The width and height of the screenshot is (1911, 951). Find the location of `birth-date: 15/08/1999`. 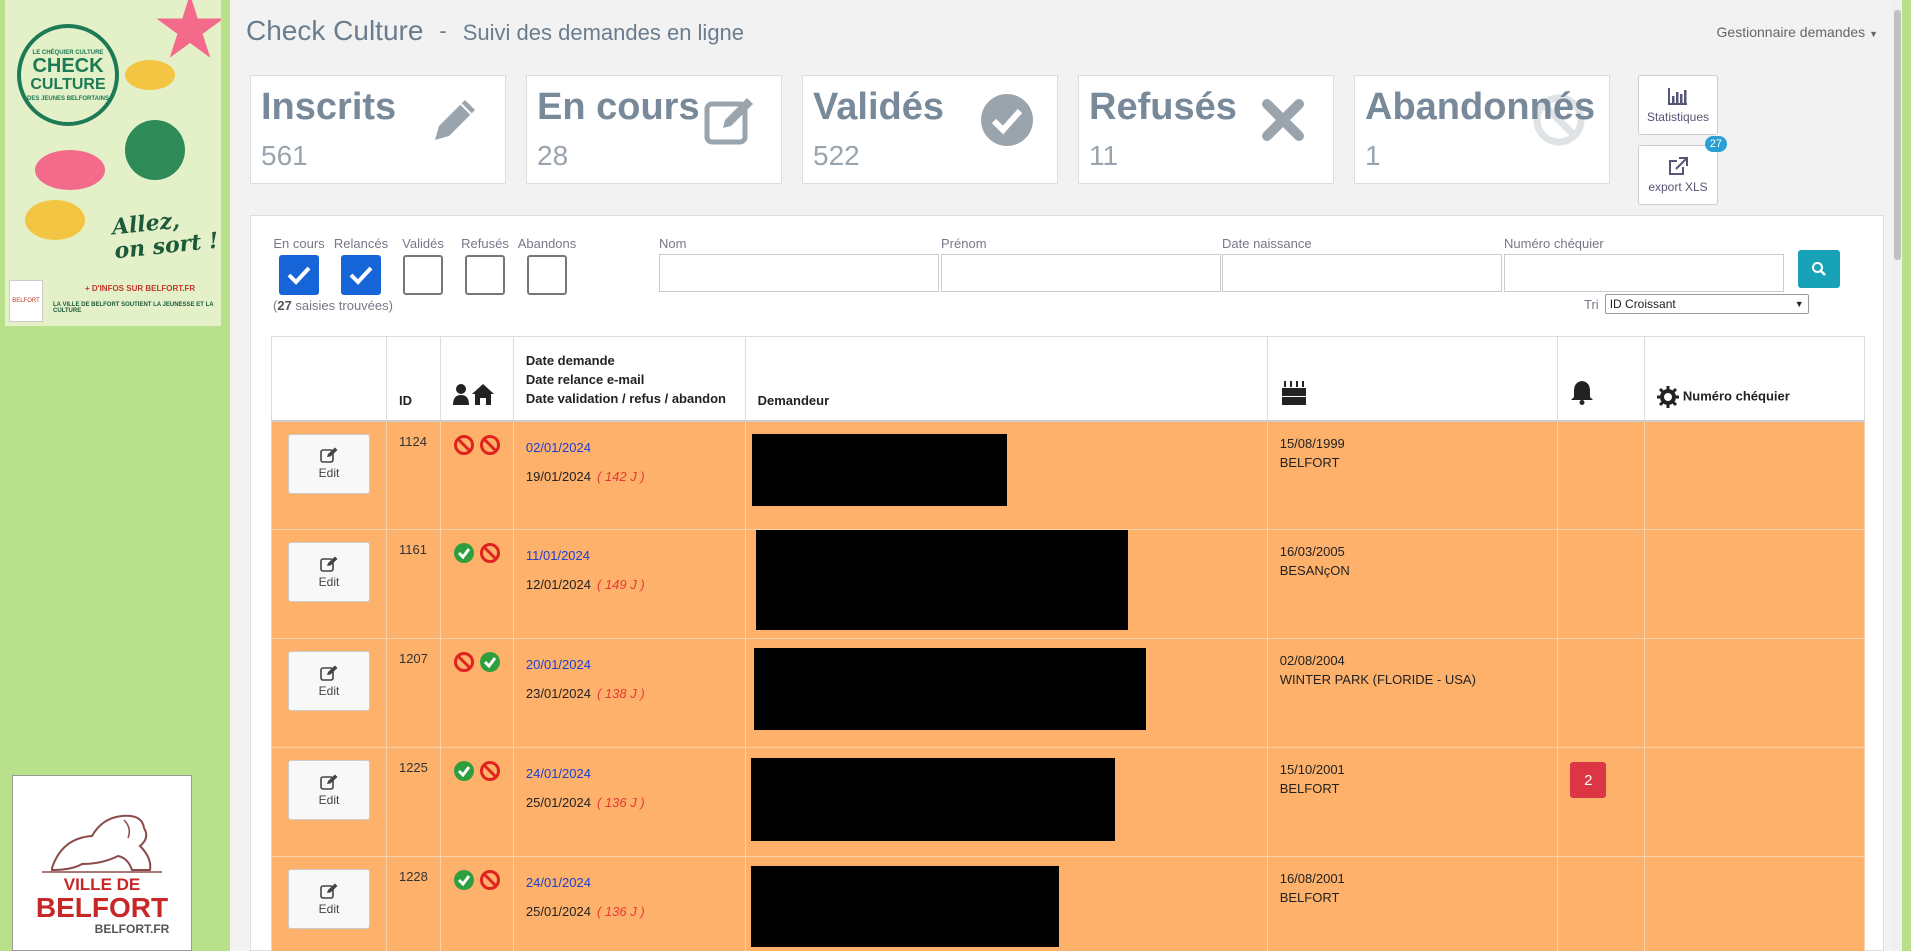

birth-date: 15/08/1999 is located at coordinates (1312, 443).